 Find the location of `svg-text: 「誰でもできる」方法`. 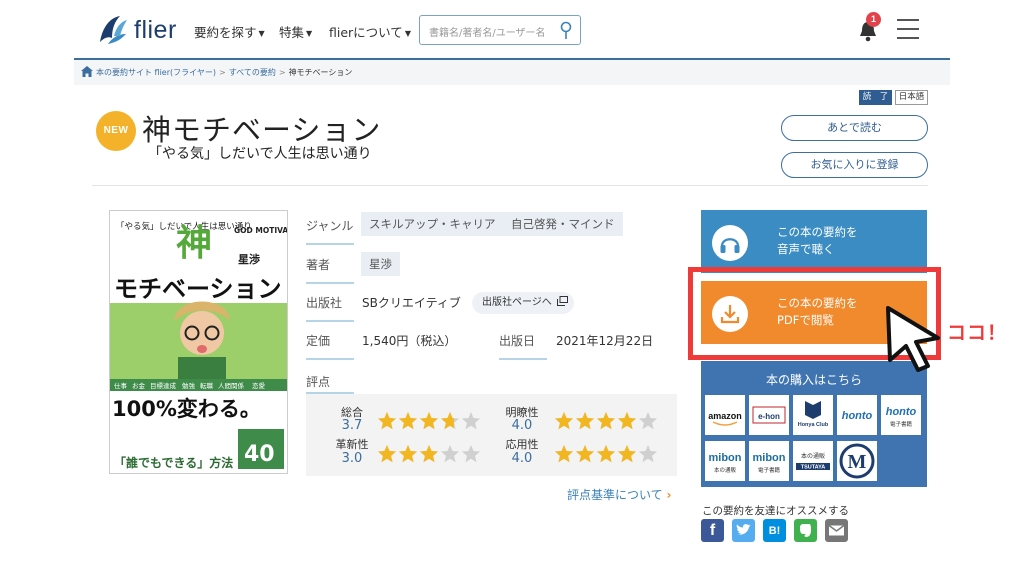

svg-text: 「誰でもできる」方法 is located at coordinates (173, 462).